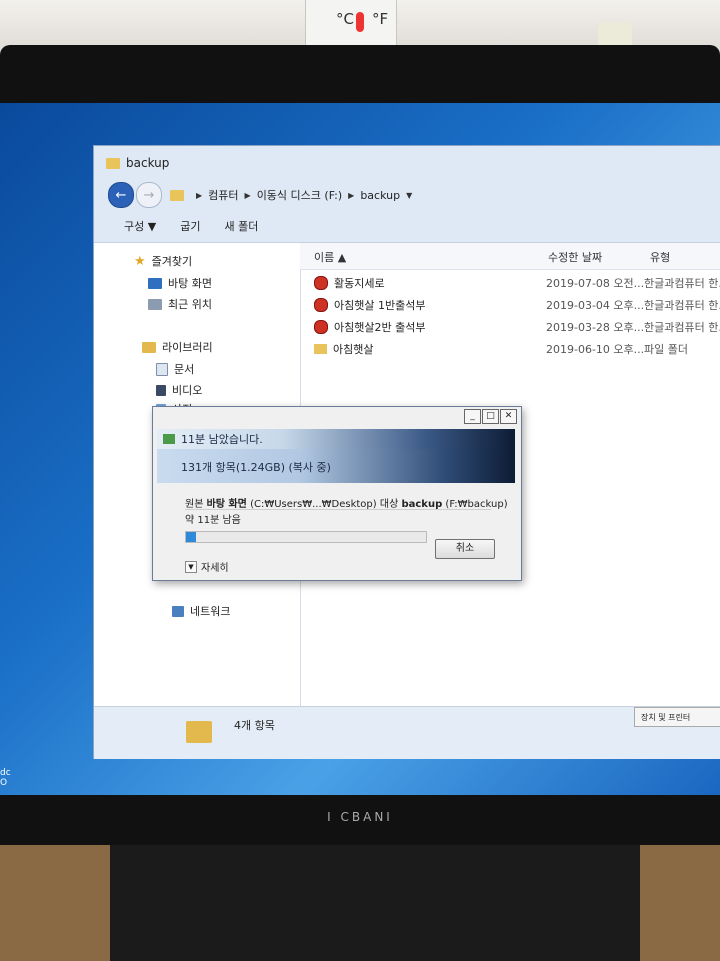 The image size is (720, 961). Describe the element at coordinates (407, 163) in the screenshot. I see `window-titlebar: backup` at that location.